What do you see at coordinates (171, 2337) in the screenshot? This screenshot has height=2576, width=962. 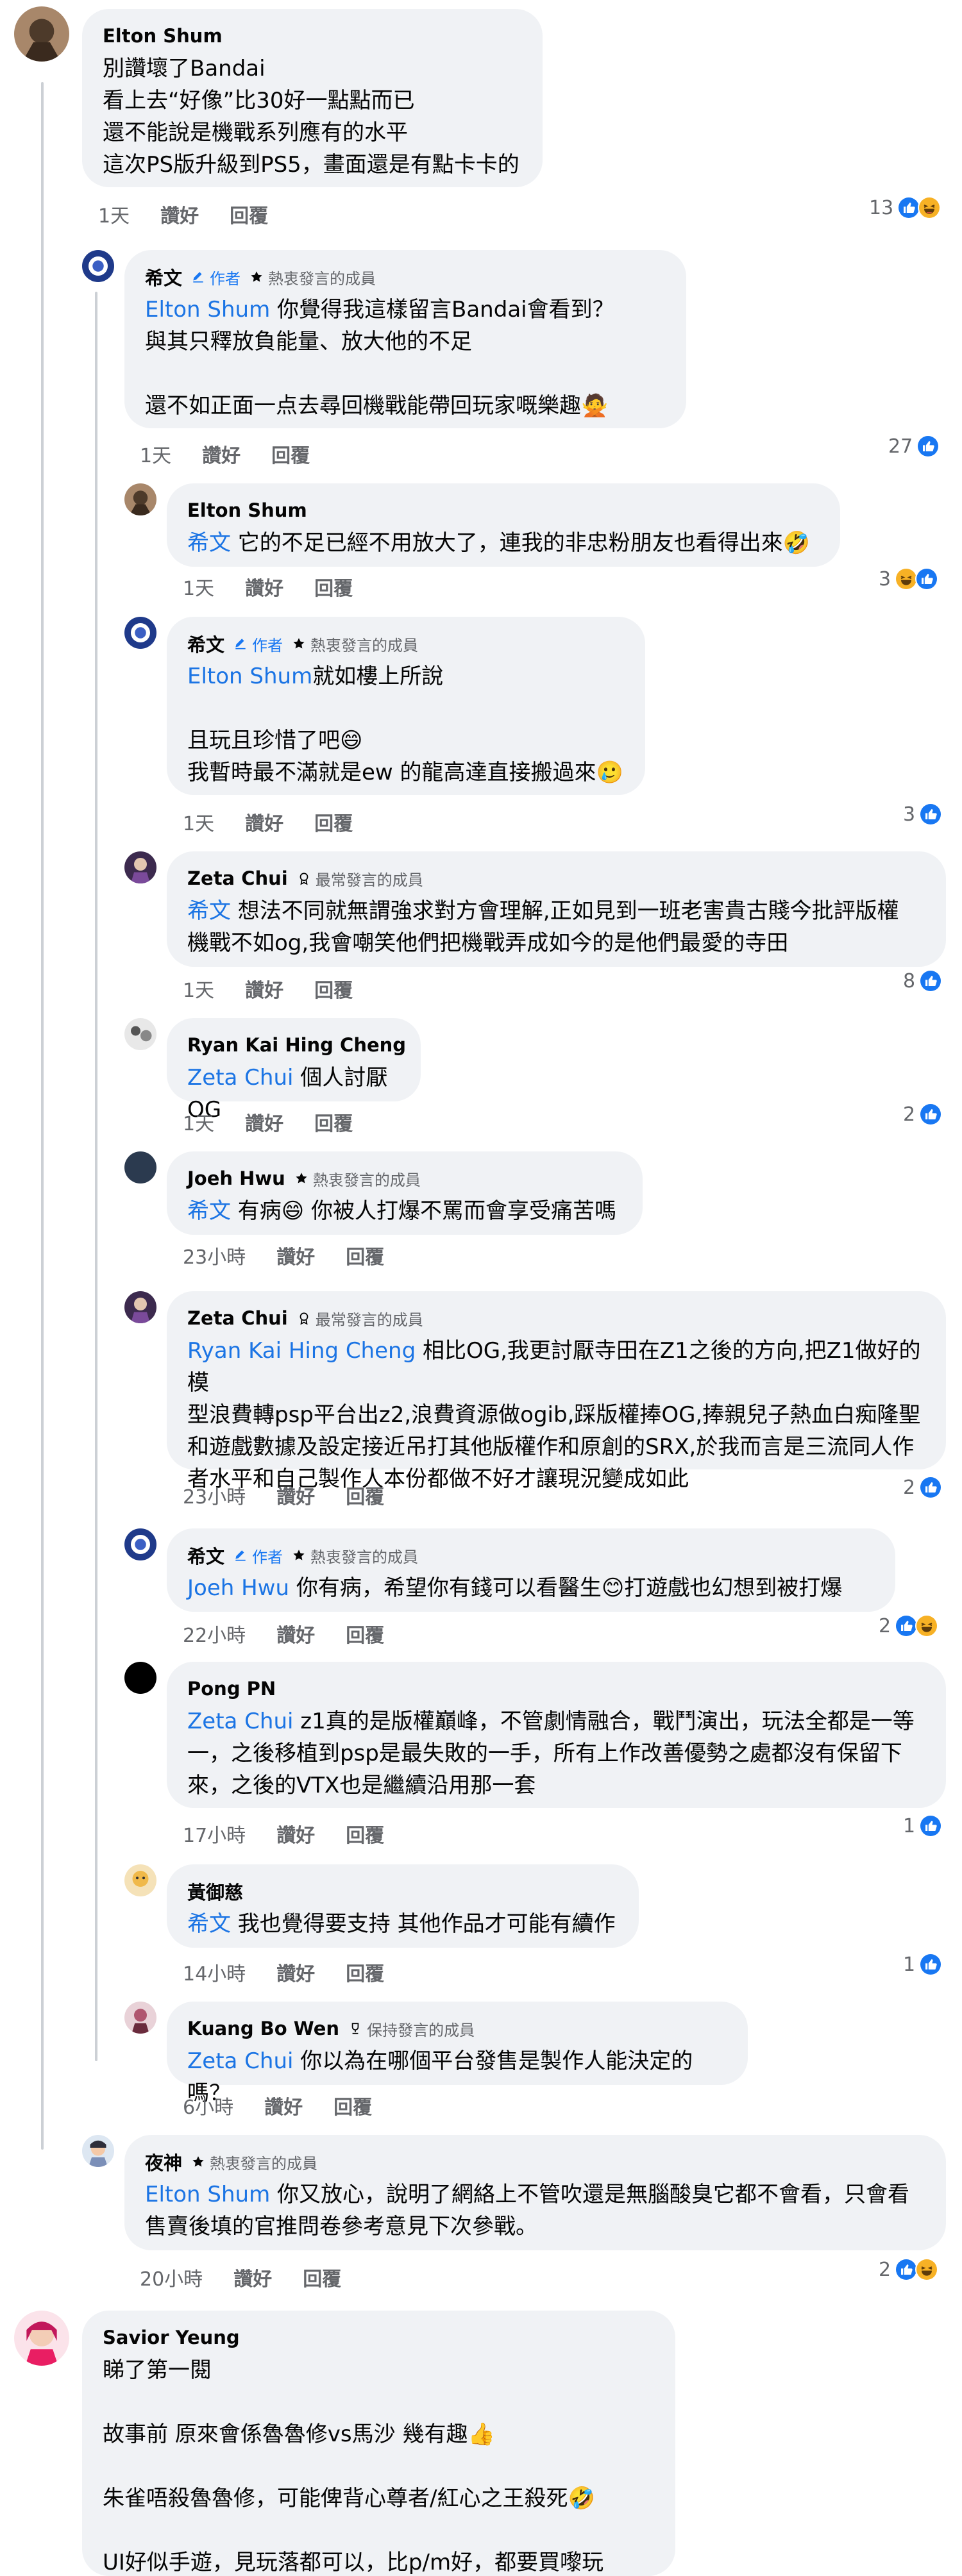 I see `commenter-name: Savior Yeung` at bounding box center [171, 2337].